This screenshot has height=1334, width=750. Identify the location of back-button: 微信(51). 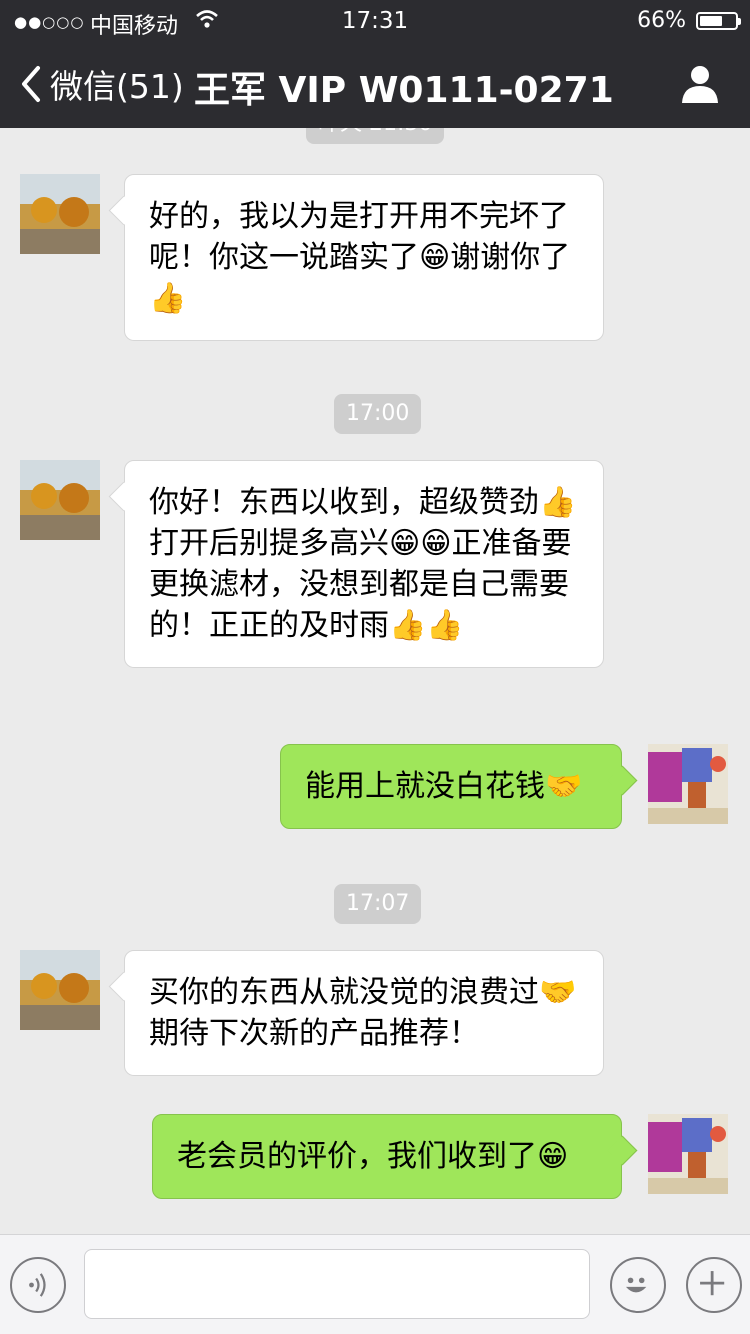
(102, 84).